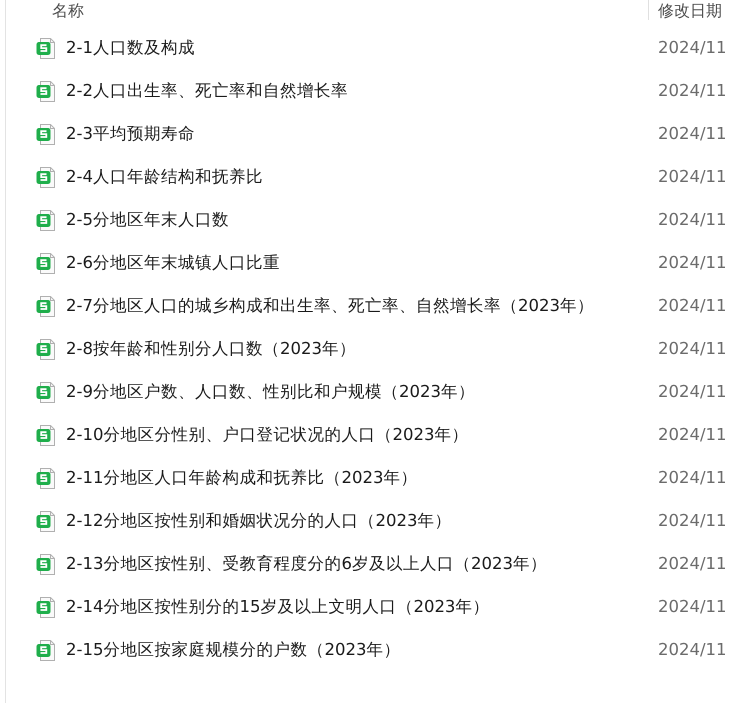 This screenshot has width=730, height=703. What do you see at coordinates (68, 11) in the screenshot?
I see `column-header: 名称` at bounding box center [68, 11].